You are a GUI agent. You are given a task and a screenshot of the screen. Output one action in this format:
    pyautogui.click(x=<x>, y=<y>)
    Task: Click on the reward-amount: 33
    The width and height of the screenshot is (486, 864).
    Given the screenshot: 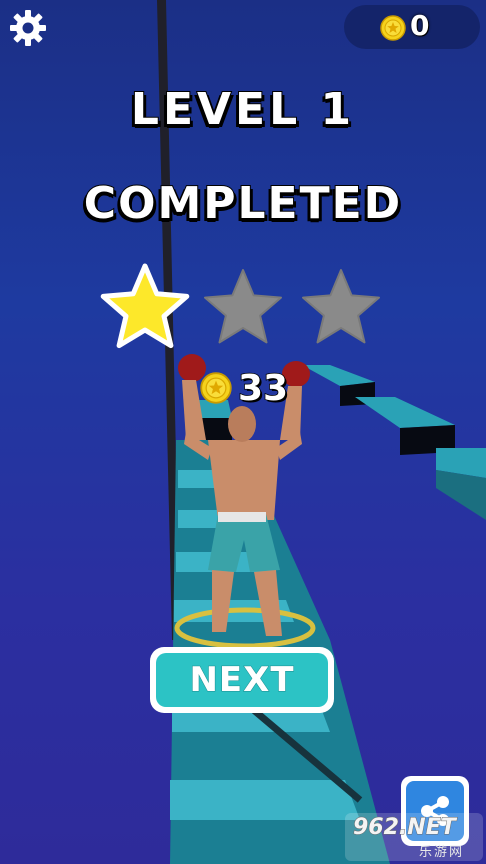 What is the action you would take?
    pyautogui.click(x=244, y=388)
    